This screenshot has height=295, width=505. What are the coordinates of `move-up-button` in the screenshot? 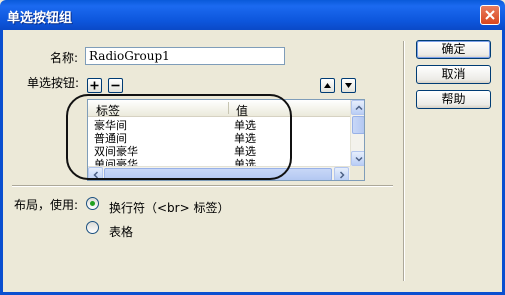 It's located at (327, 85).